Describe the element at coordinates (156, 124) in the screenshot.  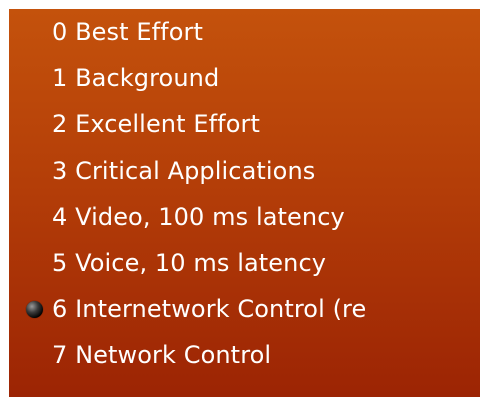
I see `menu-item-label: 2 Excellent Effort` at that location.